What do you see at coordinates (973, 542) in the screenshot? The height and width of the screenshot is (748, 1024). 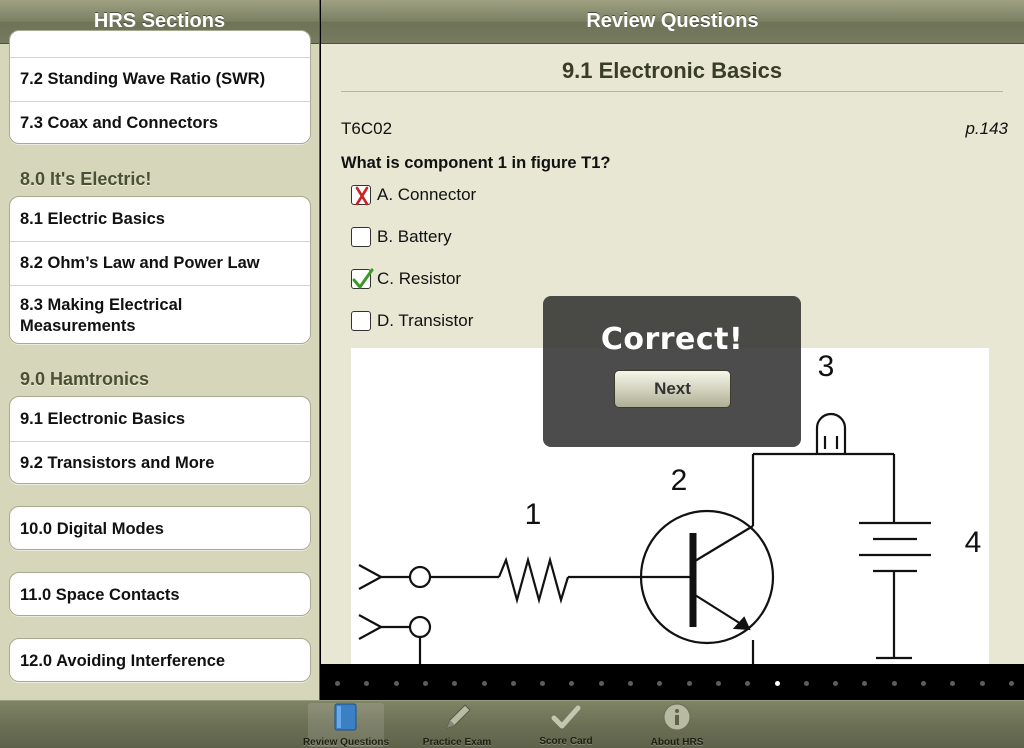 I see `component-label-4: 4` at bounding box center [973, 542].